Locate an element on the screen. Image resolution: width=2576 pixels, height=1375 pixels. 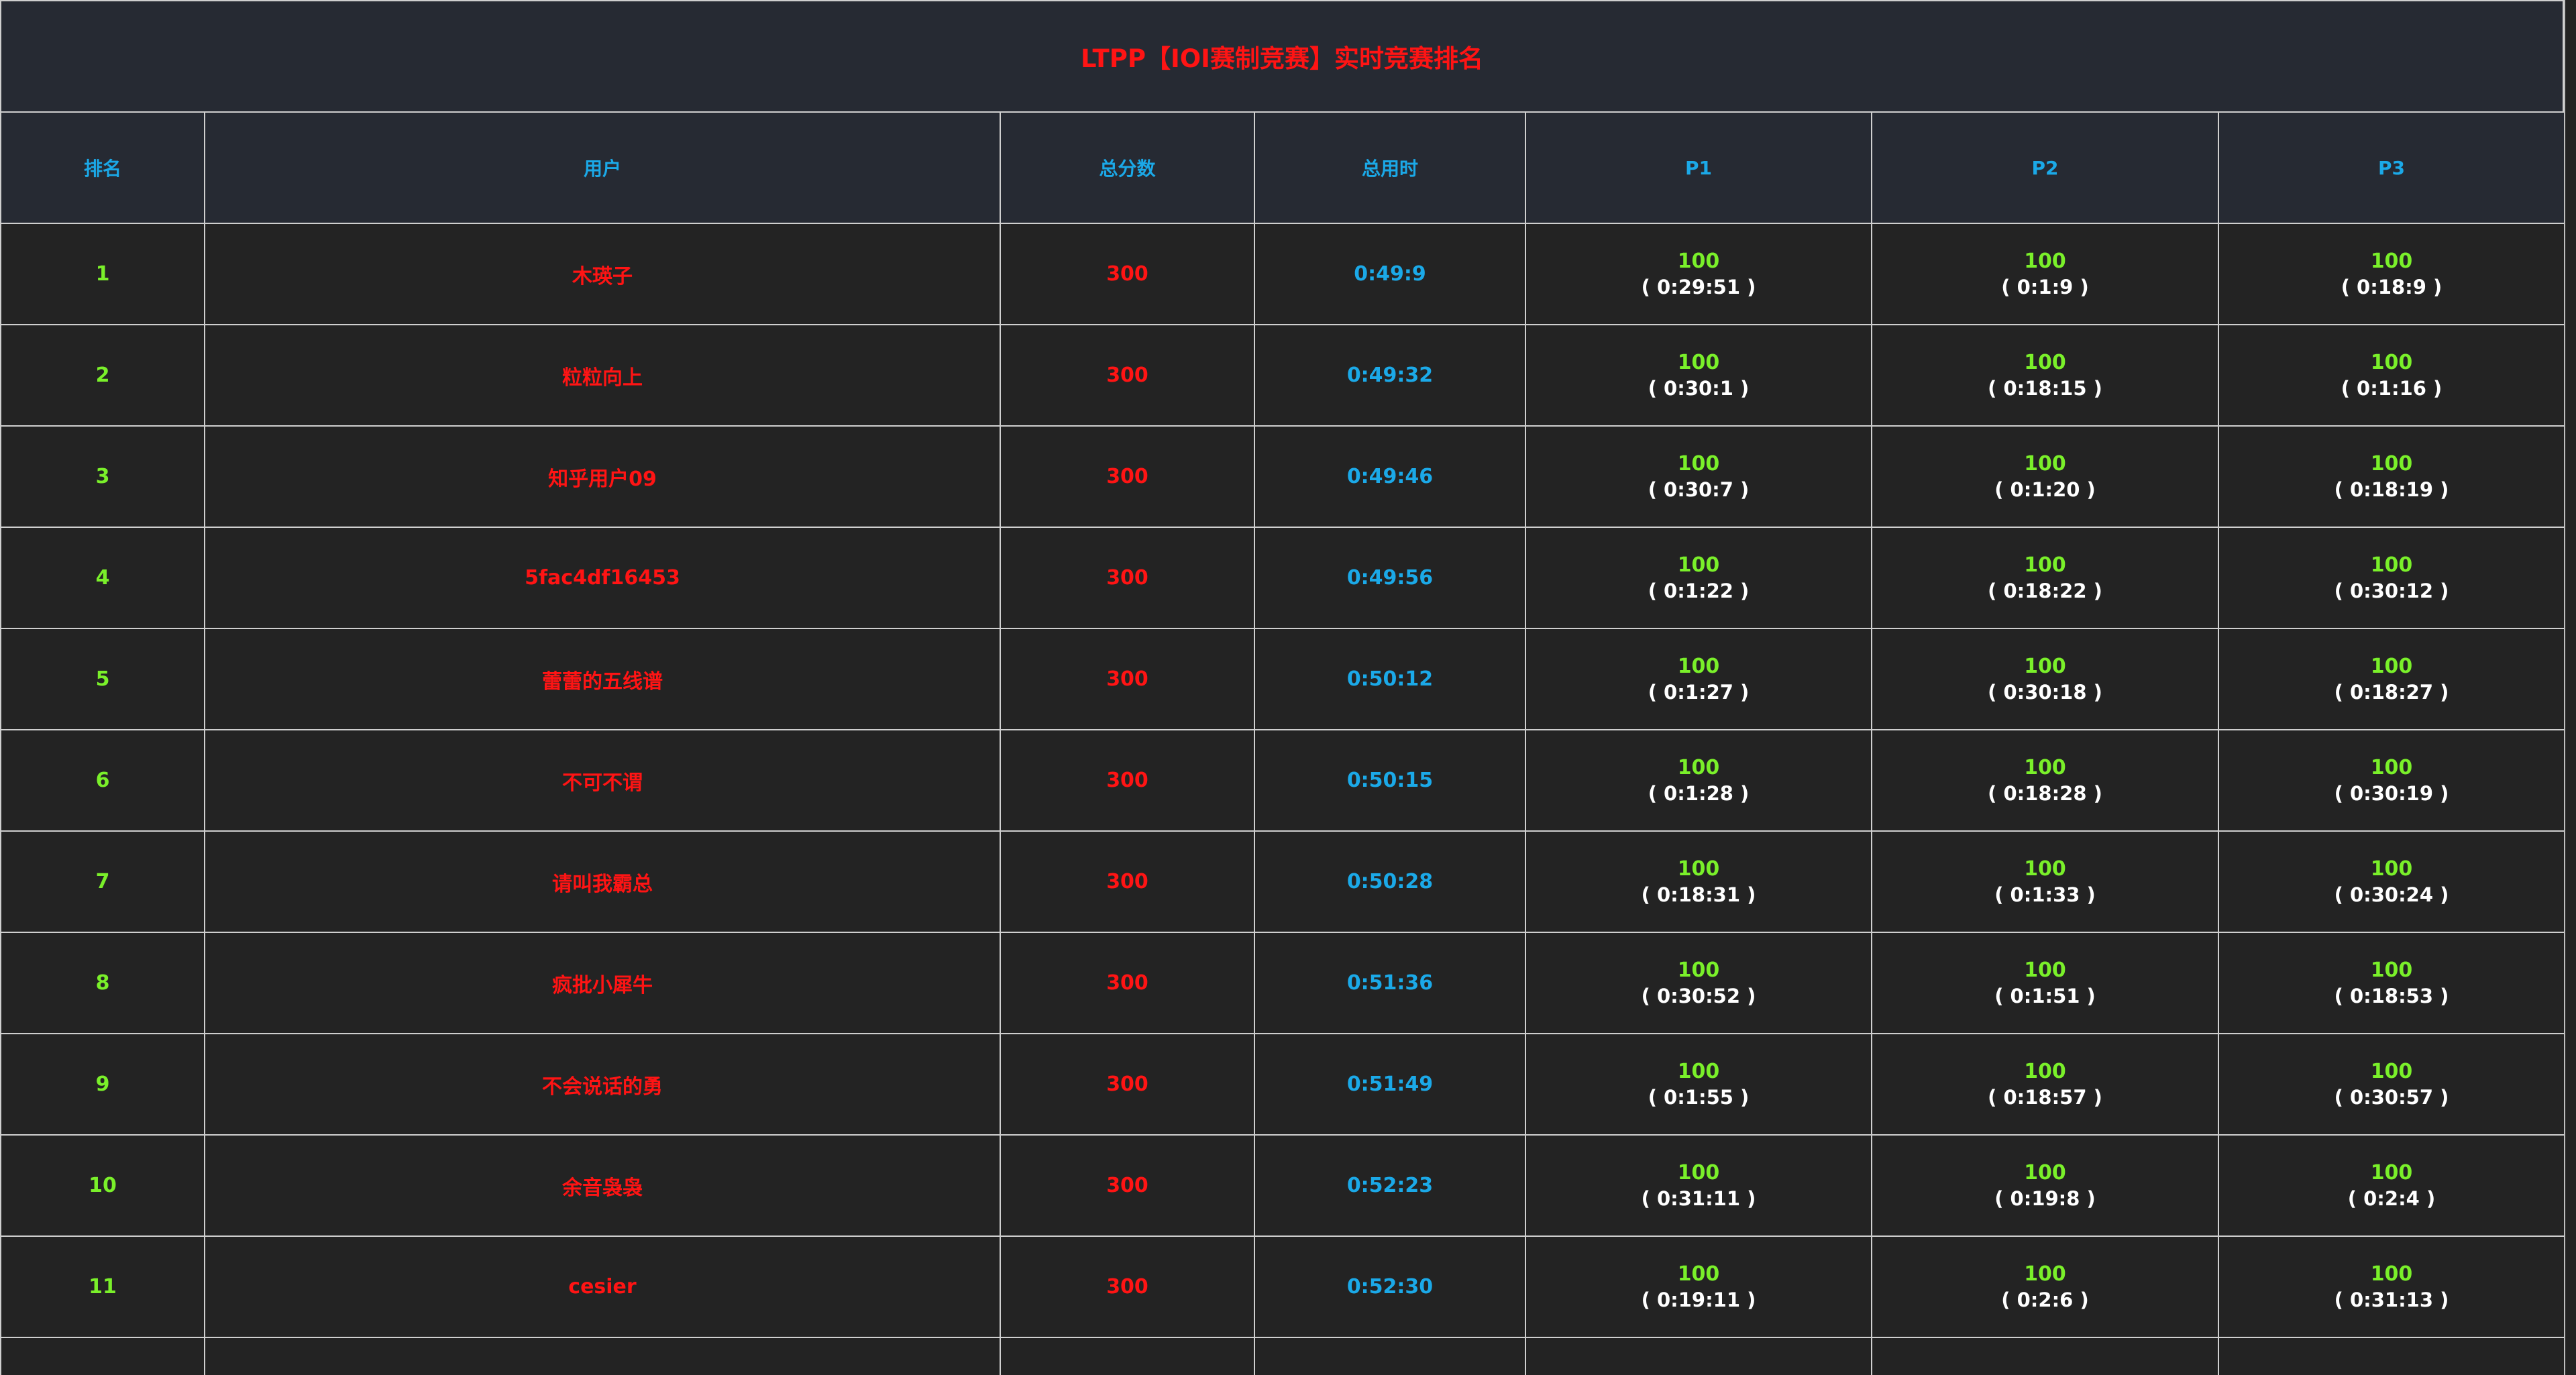
p3-cell: 100( 0:31:13 ) is located at coordinates (2391, 1287).